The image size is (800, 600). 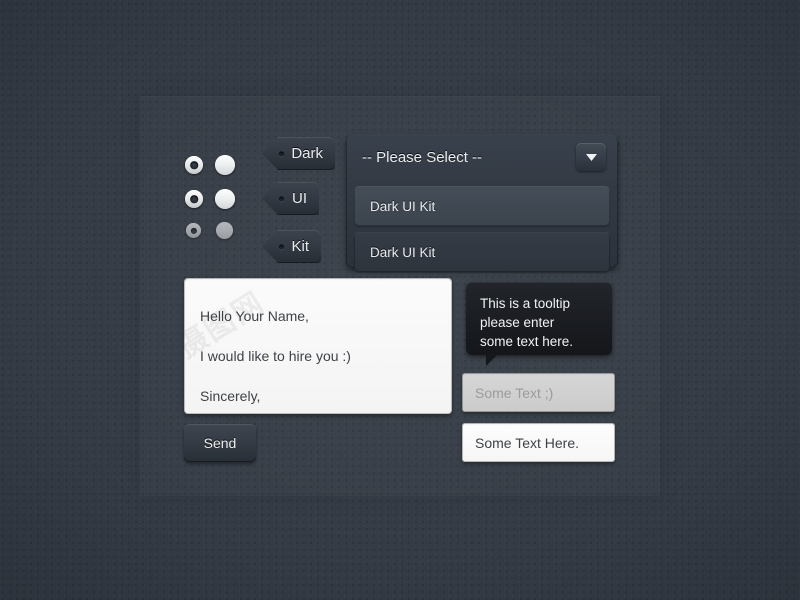 What do you see at coordinates (290, 198) in the screenshot?
I see `tag-button-ui: UI` at bounding box center [290, 198].